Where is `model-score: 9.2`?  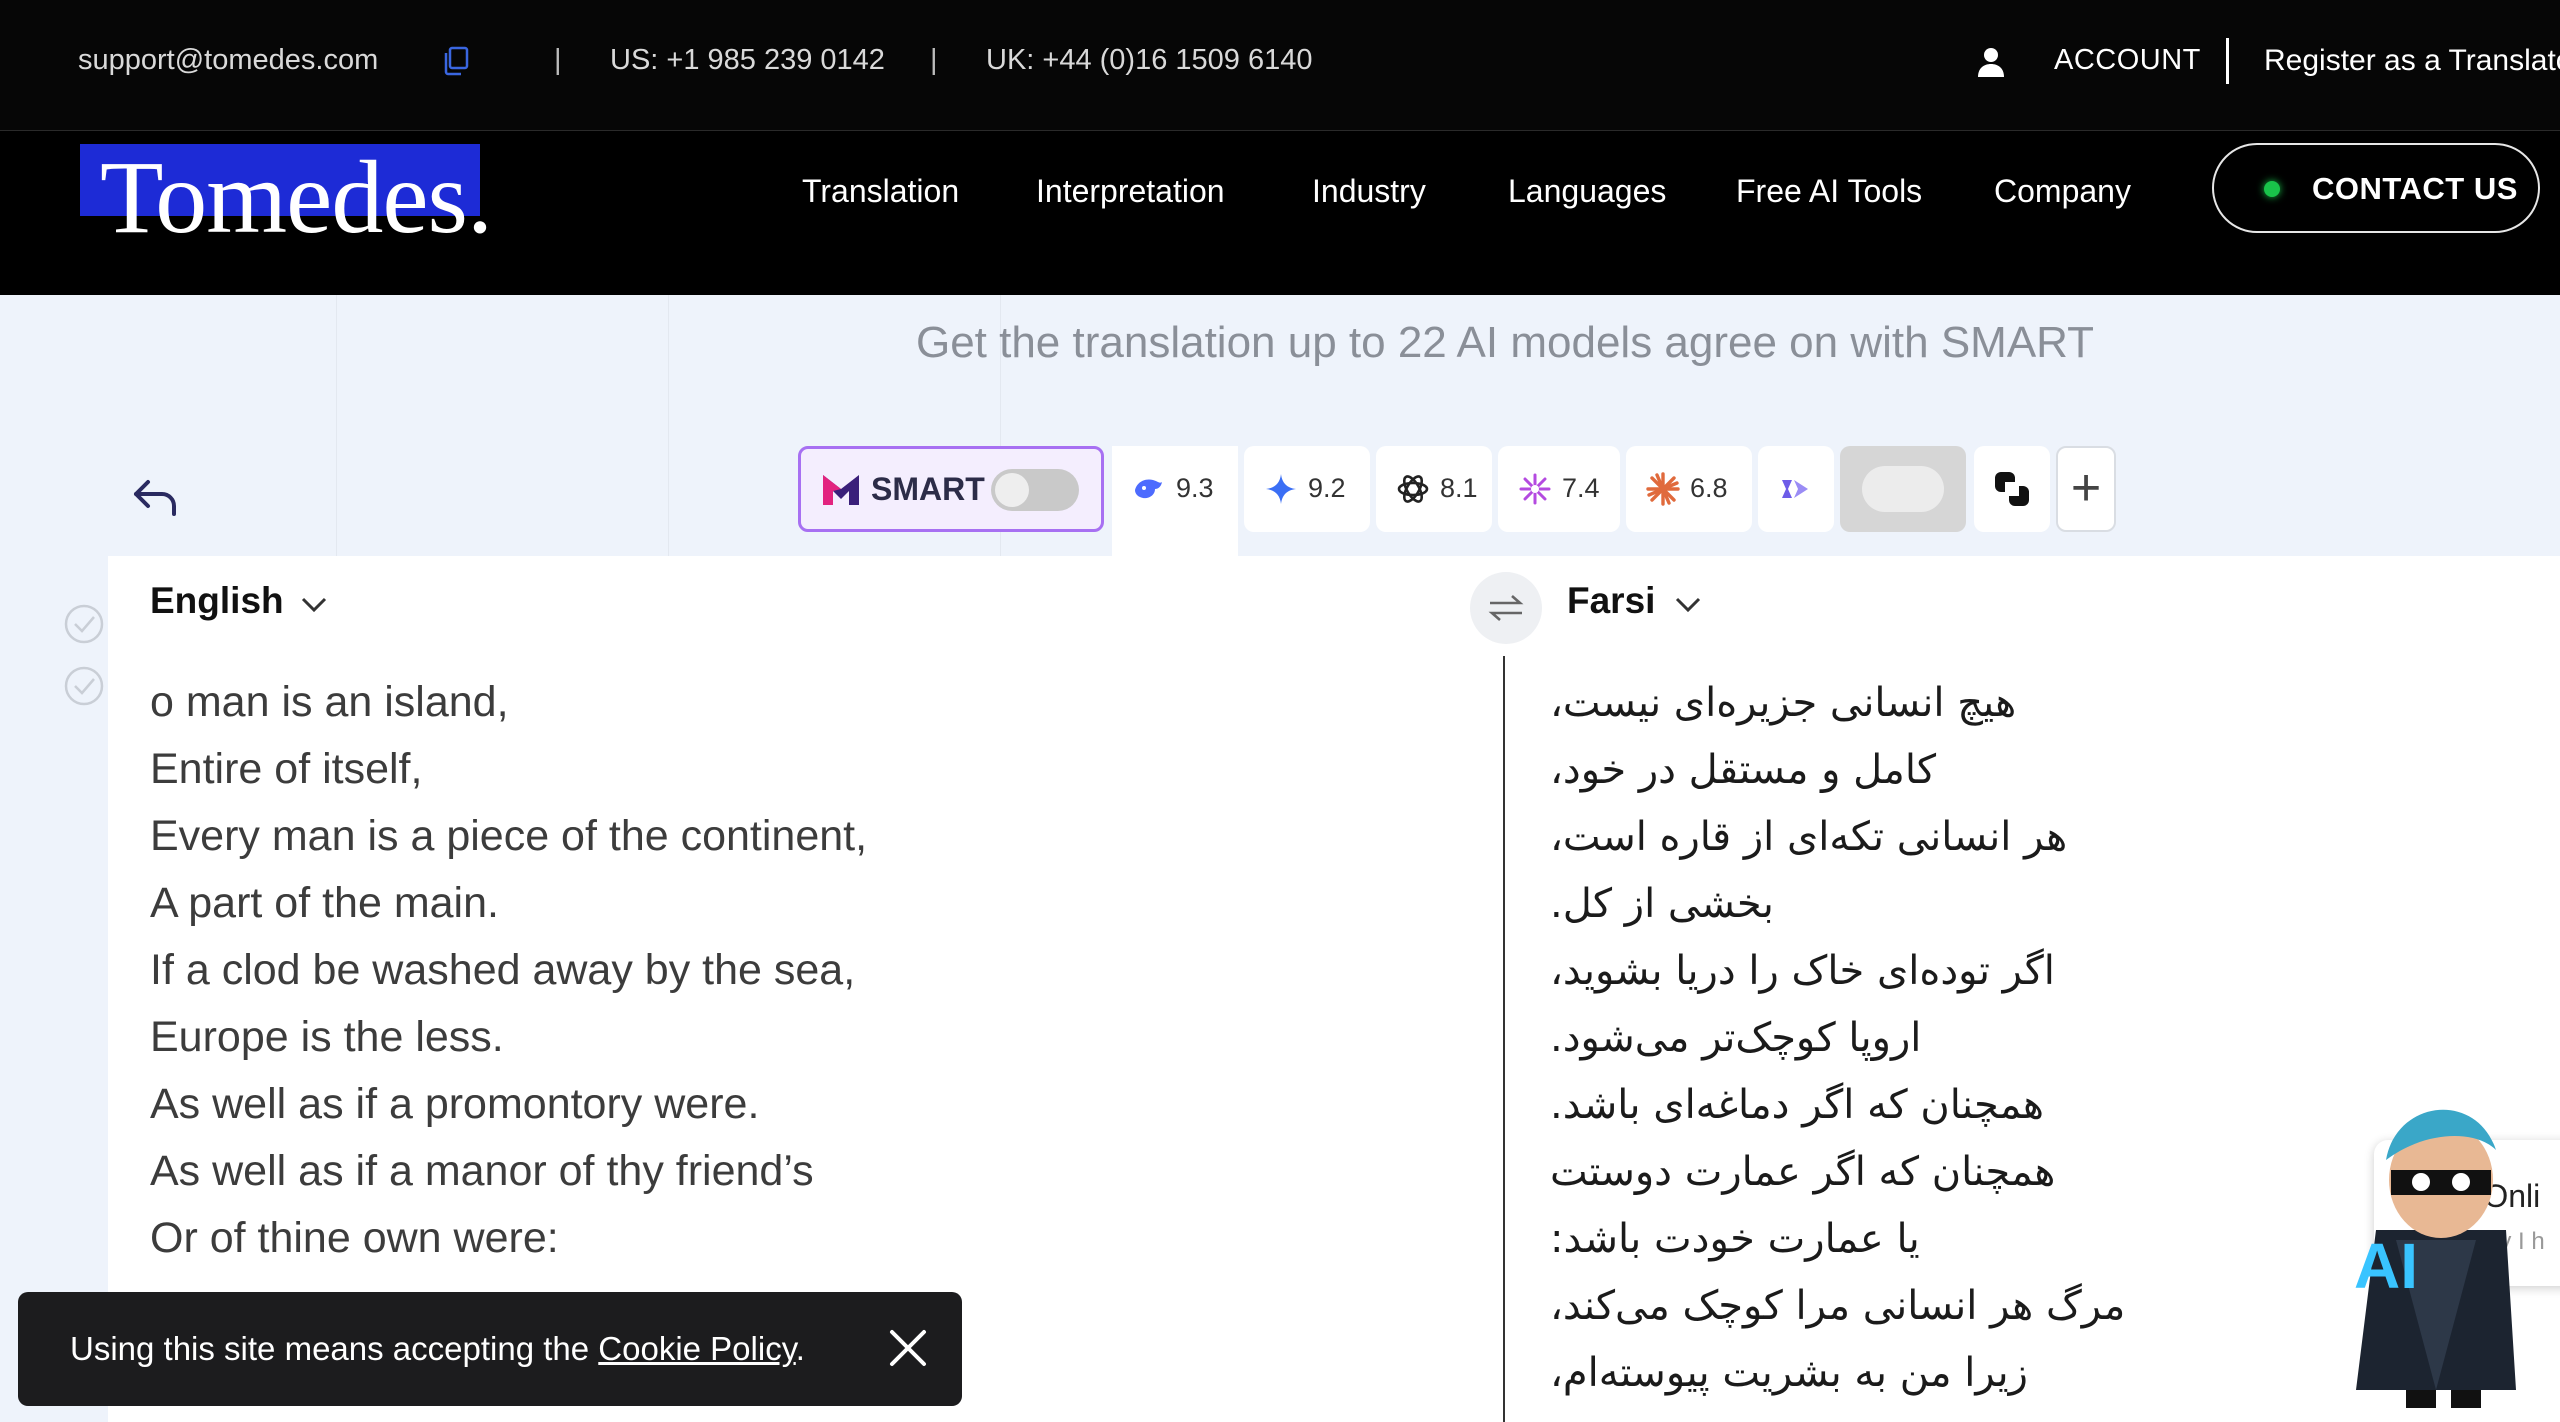
model-score: 9.2 is located at coordinates (1327, 488).